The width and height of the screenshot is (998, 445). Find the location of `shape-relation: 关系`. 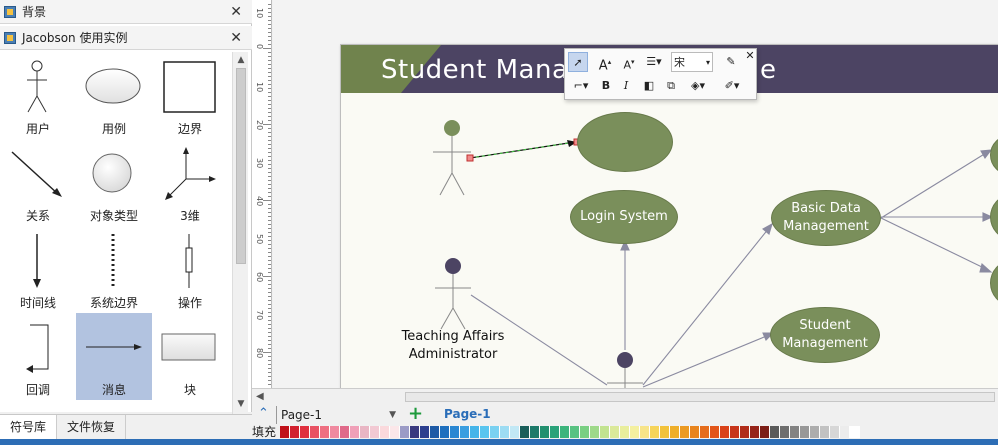

shape-relation: 关系 is located at coordinates (38, 182).